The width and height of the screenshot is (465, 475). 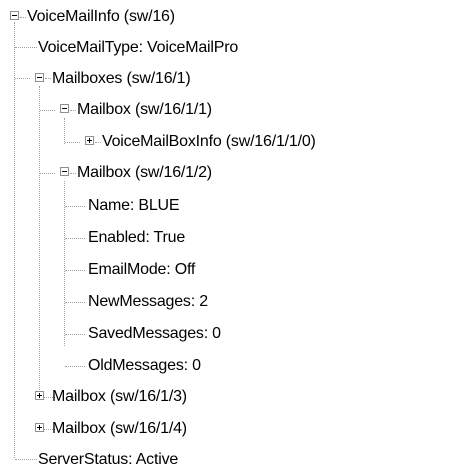 What do you see at coordinates (144, 172) in the screenshot?
I see `tree-node-label: Mailbox (sw/16/1/2)` at bounding box center [144, 172].